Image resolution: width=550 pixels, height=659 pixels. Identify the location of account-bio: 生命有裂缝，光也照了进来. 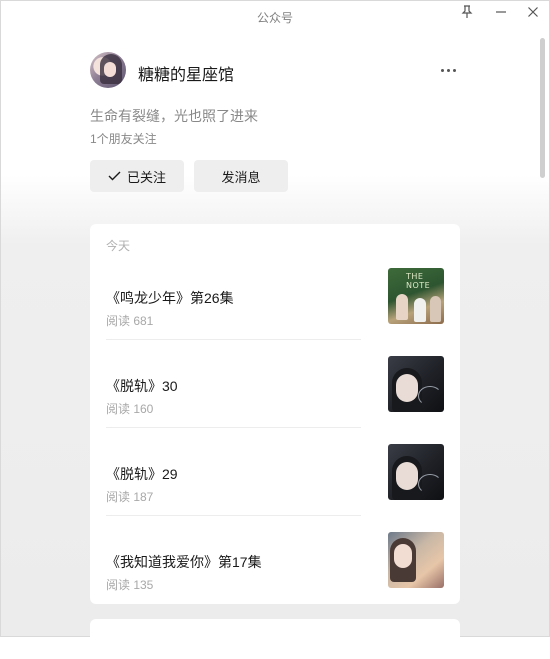
(174, 116).